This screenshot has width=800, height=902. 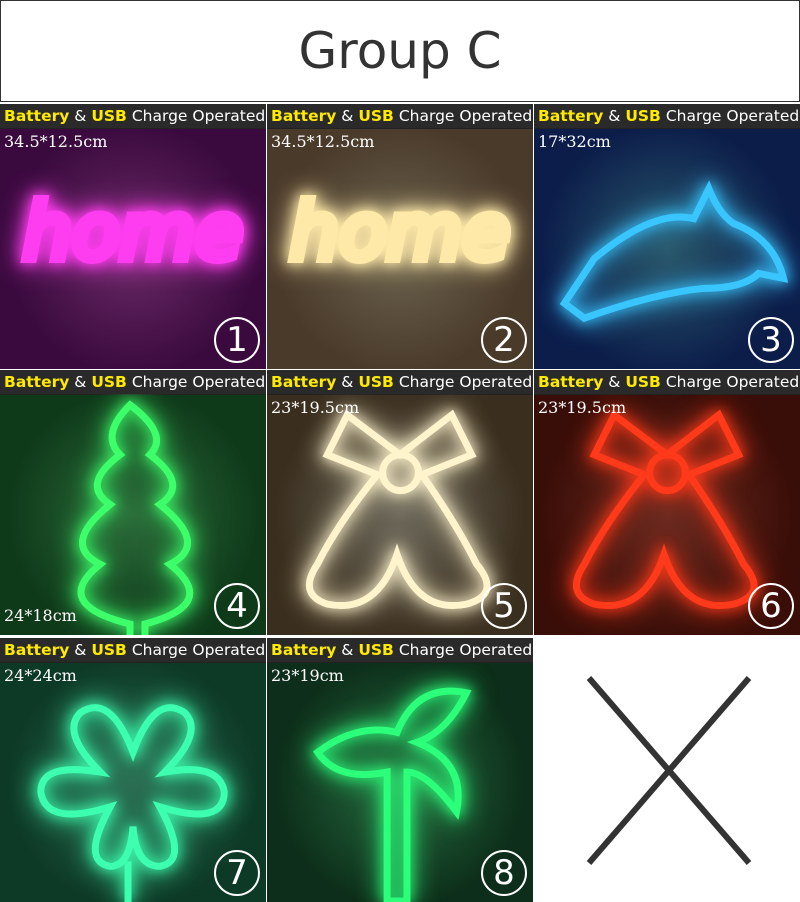 I want to click on product-number: 5, so click(x=504, y=606).